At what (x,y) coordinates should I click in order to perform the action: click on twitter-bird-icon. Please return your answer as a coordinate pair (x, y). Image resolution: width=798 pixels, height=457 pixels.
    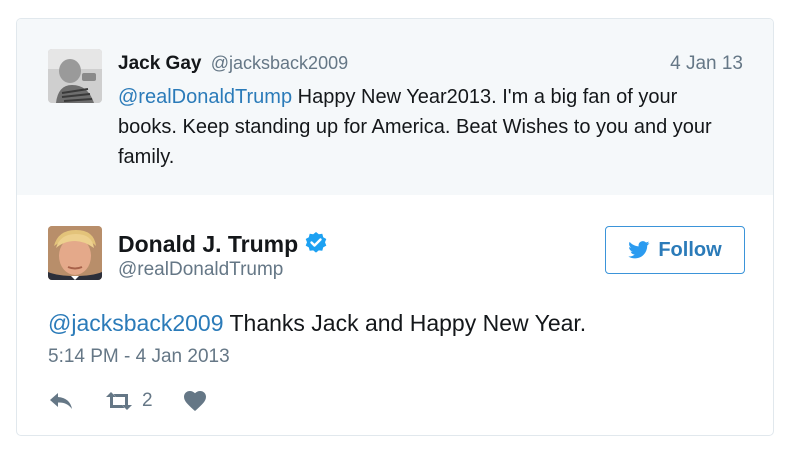
    Looking at the image, I should click on (639, 250).